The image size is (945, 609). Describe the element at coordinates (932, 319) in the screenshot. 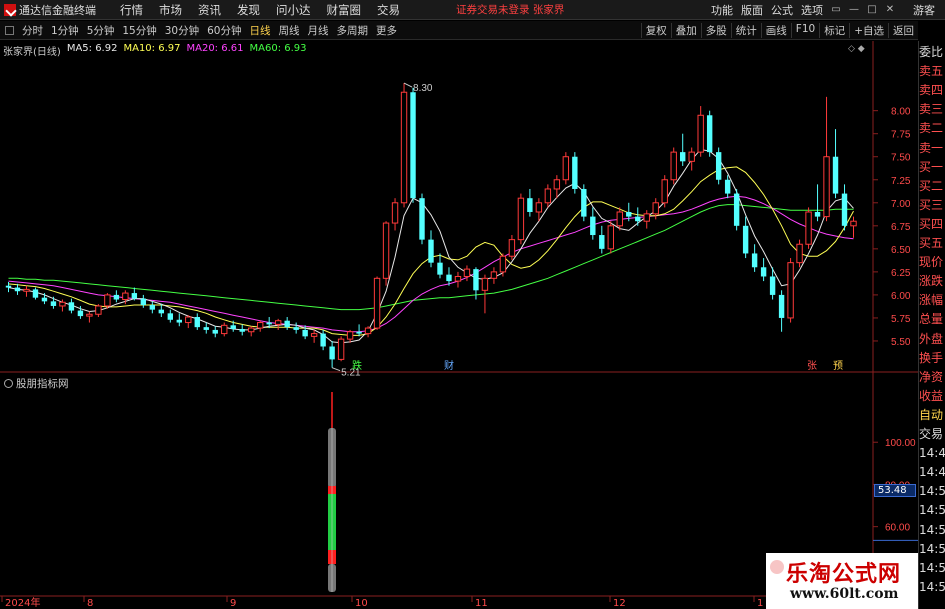

I see `sidebar-item-14: 总量` at that location.